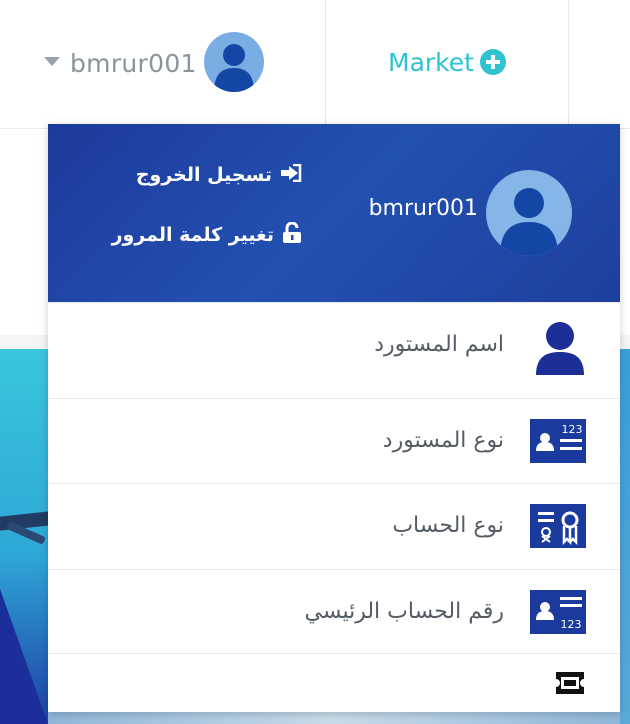 This screenshot has width=630, height=724. Describe the element at coordinates (24, 536) in the screenshot. I see `banner-image` at that location.